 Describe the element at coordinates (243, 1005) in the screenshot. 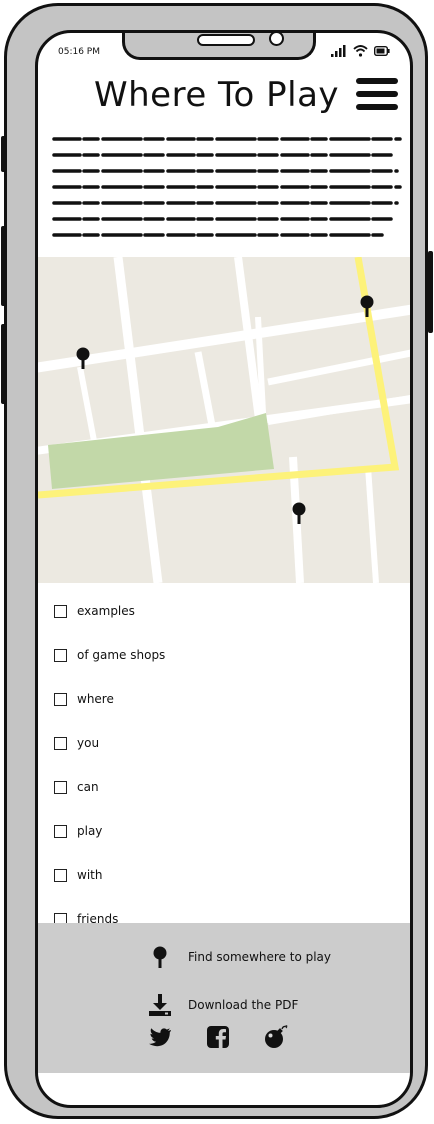

I see `download-pdf-label: Download the PDF` at that location.